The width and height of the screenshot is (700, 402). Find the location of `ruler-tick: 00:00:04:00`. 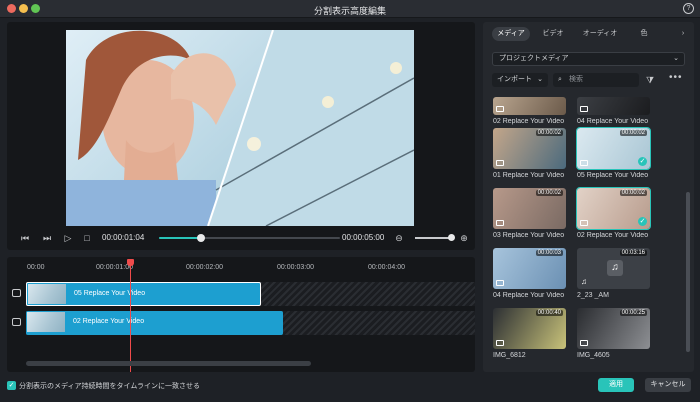

ruler-tick: 00:00:04:00 is located at coordinates (386, 267).